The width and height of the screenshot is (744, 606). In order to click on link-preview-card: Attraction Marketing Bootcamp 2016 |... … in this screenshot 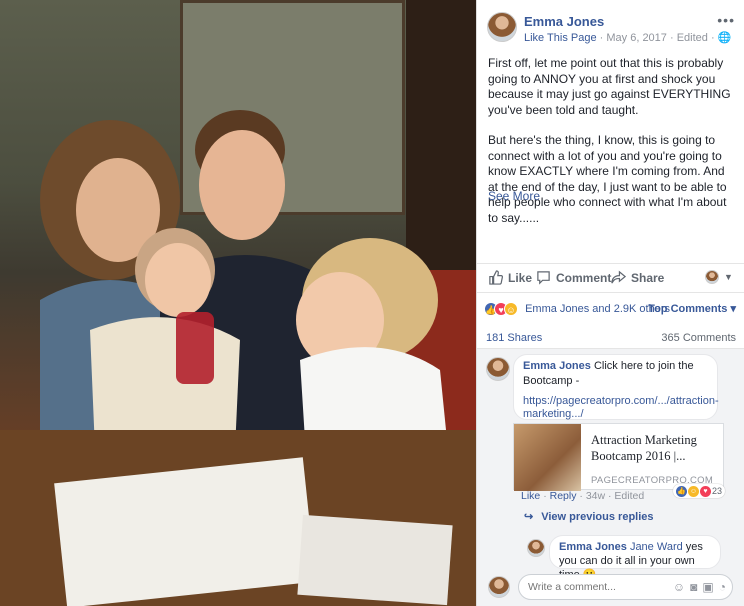, I will do `click(618, 457)`.